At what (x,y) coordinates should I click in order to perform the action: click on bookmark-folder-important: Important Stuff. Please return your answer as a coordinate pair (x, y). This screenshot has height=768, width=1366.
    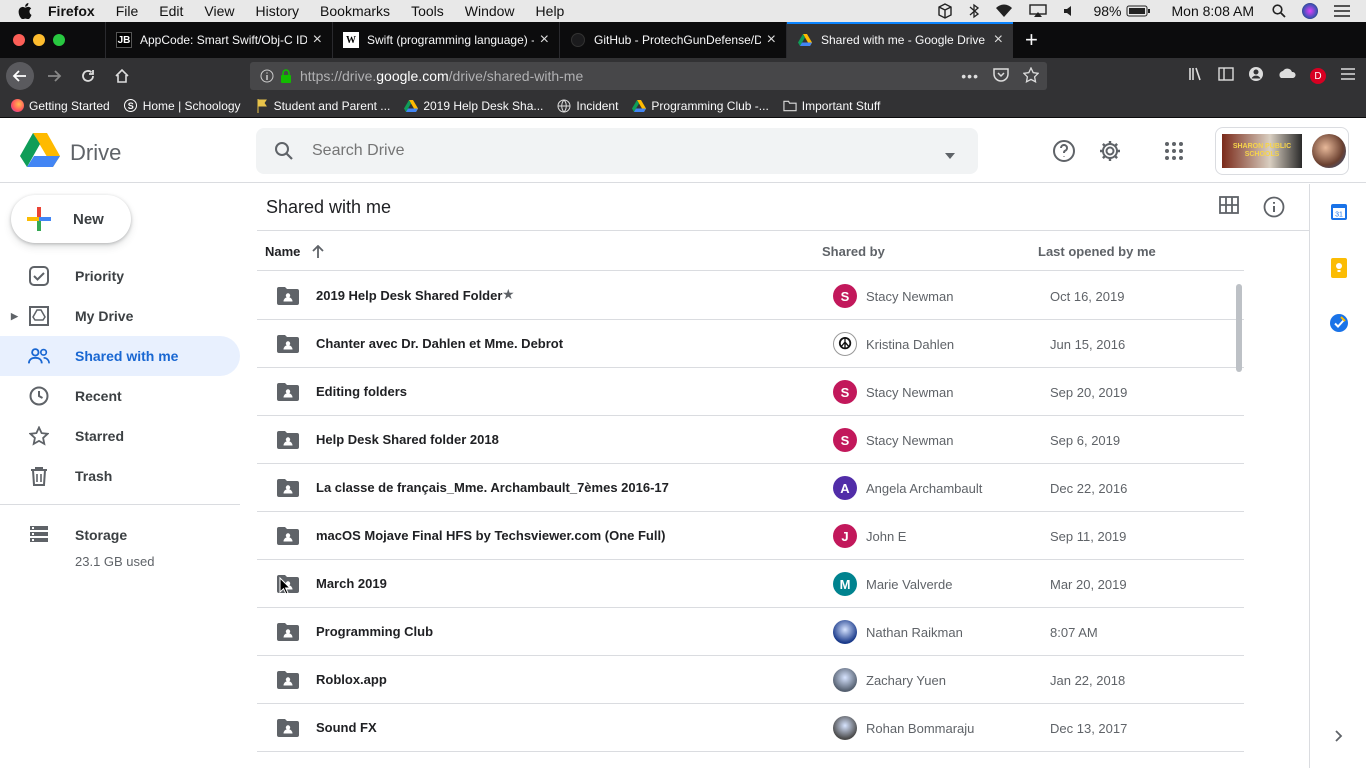
    Looking at the image, I should click on (831, 106).